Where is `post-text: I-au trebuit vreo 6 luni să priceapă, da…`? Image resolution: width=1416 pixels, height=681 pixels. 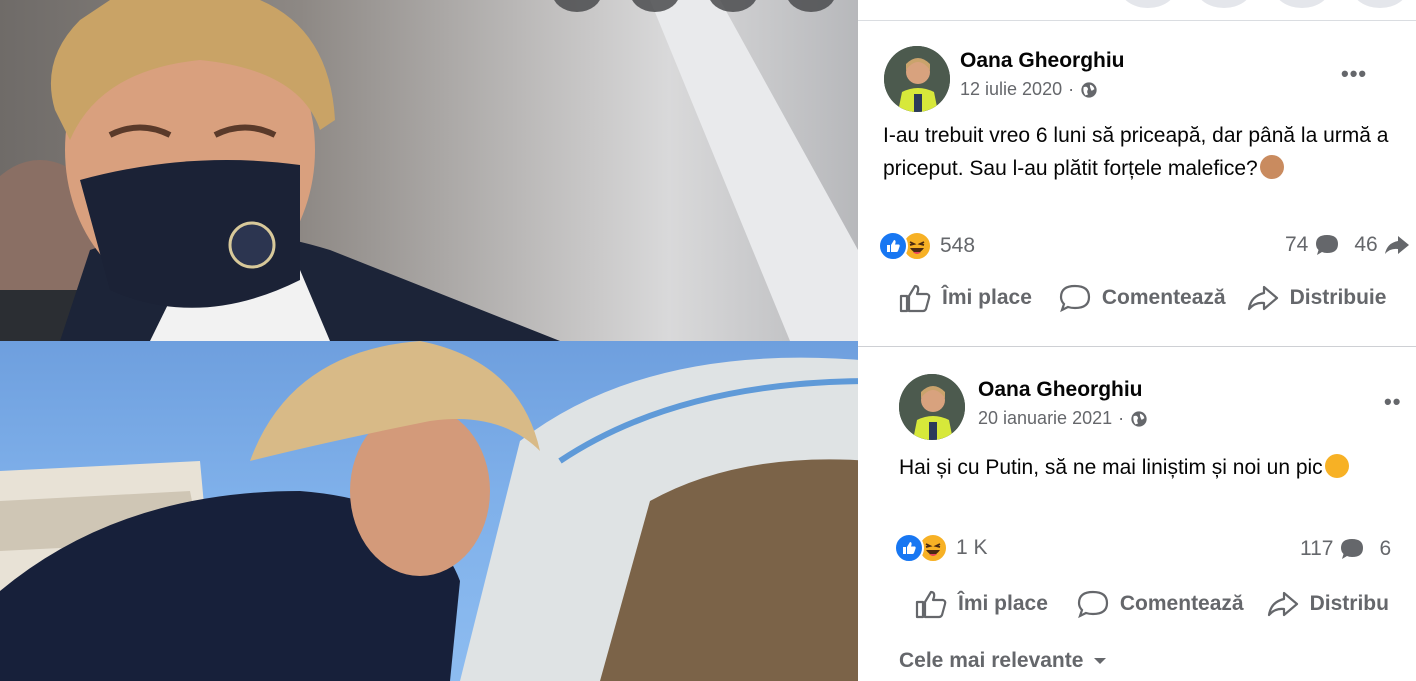 post-text: I-au trebuit vreo 6 luni să priceapă, da… is located at coordinates (1148, 152).